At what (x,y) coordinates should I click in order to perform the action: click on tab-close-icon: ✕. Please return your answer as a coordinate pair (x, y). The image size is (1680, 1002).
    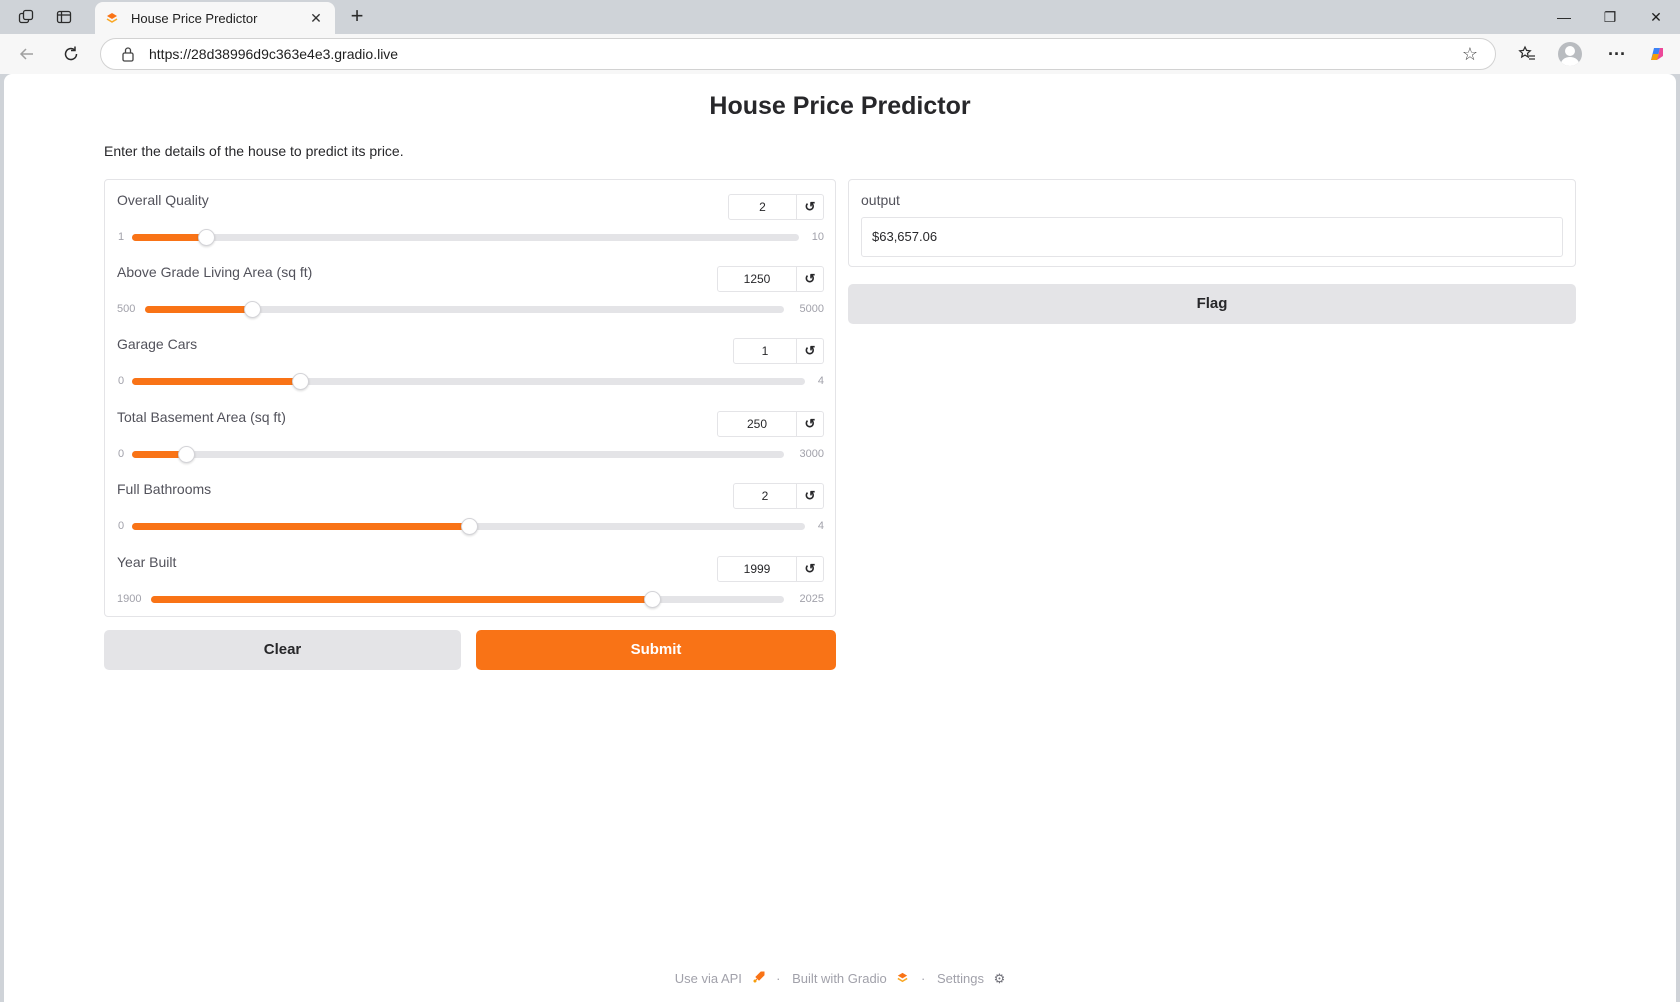
    Looking at the image, I should click on (316, 18).